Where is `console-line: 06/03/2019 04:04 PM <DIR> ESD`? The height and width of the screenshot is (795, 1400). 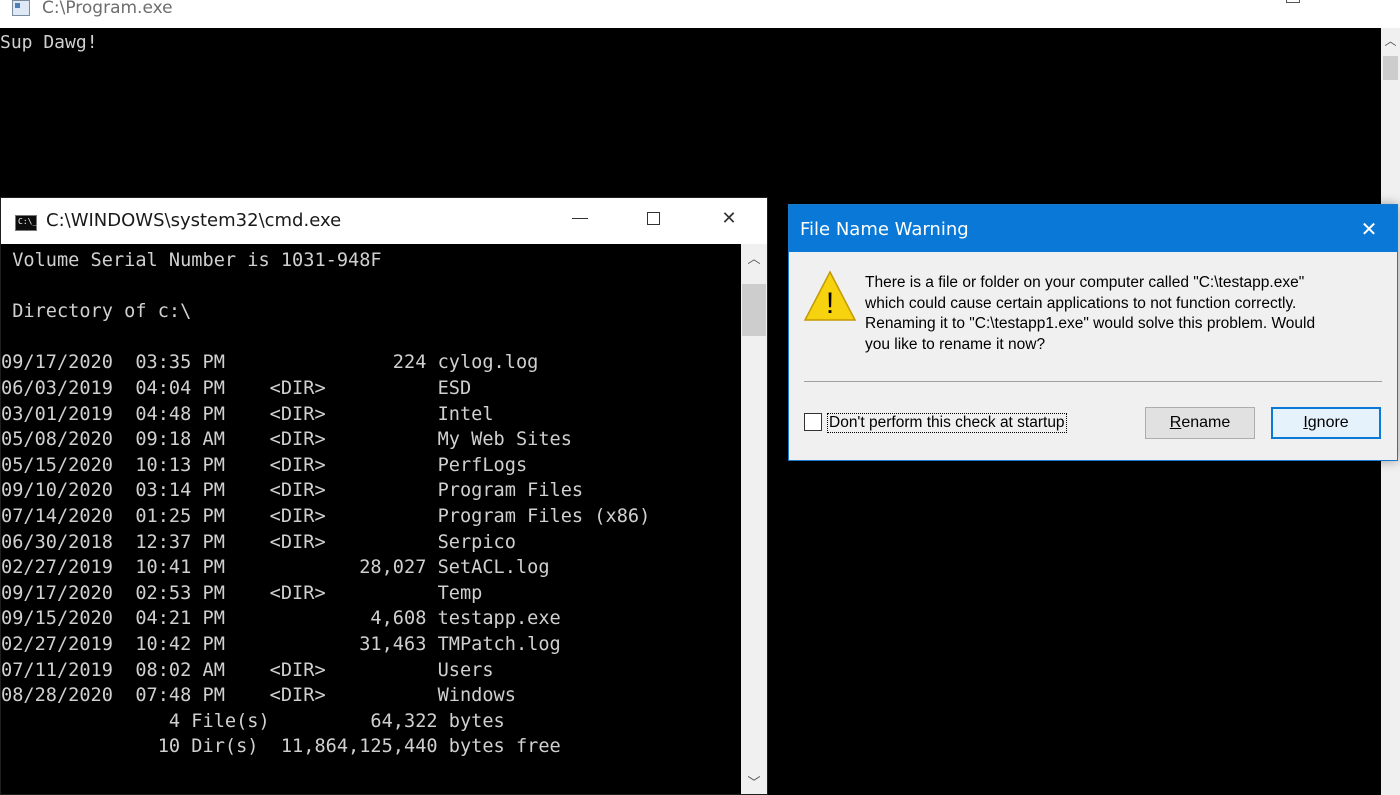 console-line: 06/03/2019 04:04 PM <DIR> ESD is located at coordinates (236, 388).